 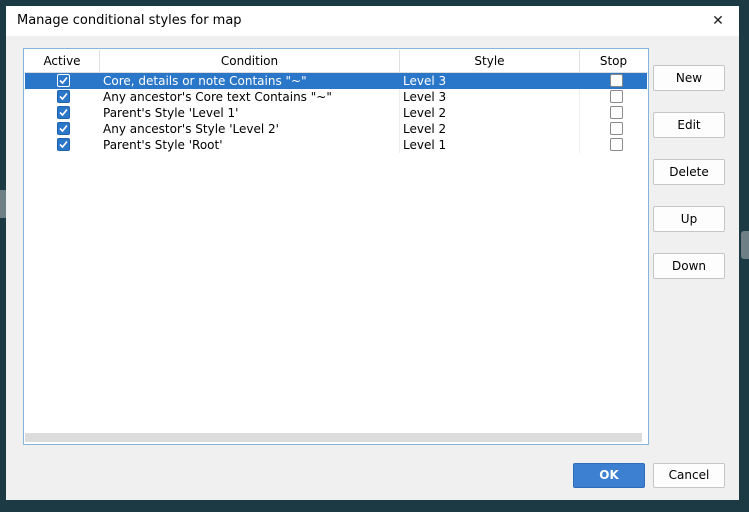 I want to click on condition-cell: Core, details or note Contains "~", so click(x=250, y=81).